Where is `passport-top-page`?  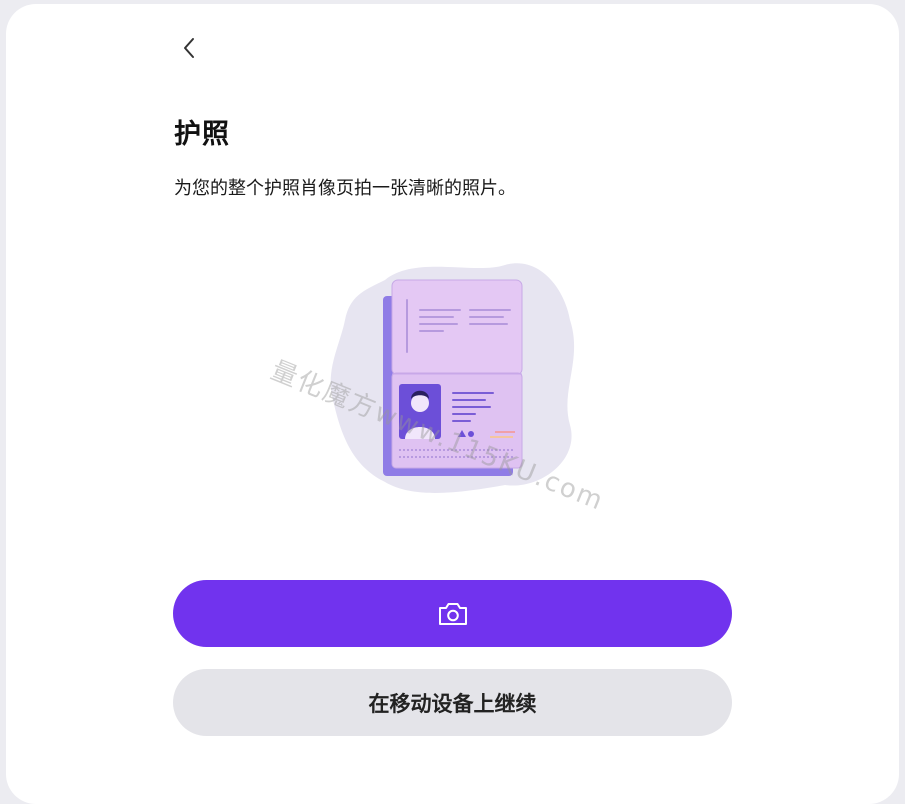 passport-top-page is located at coordinates (457, 327).